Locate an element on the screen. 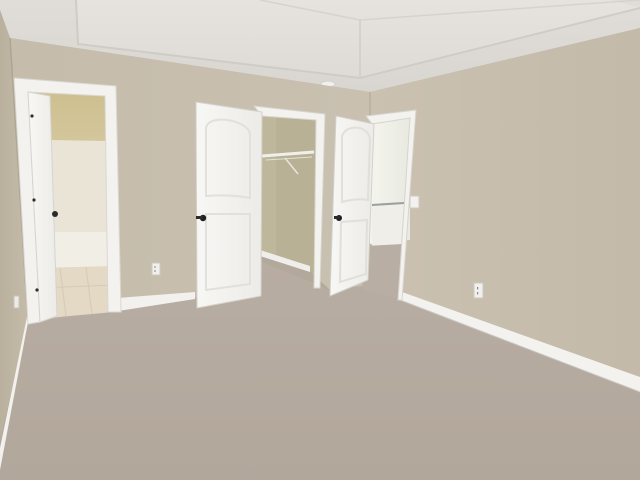 The image size is (640, 480). bathroom-doorway is located at coordinates (67, 201).